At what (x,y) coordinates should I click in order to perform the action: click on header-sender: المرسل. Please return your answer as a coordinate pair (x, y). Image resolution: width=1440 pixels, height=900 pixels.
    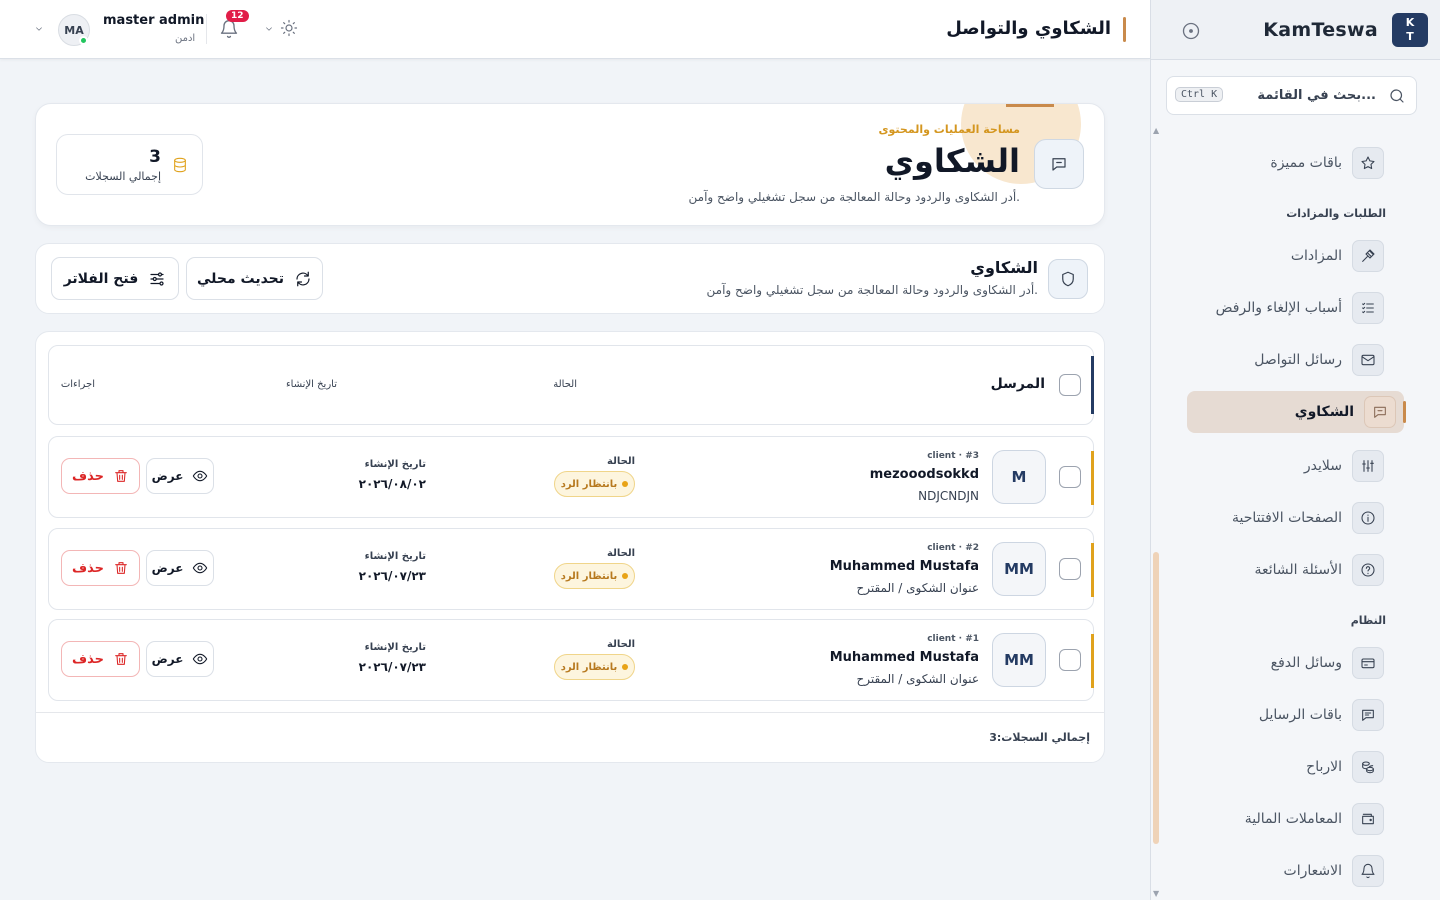
    Looking at the image, I should click on (1018, 384).